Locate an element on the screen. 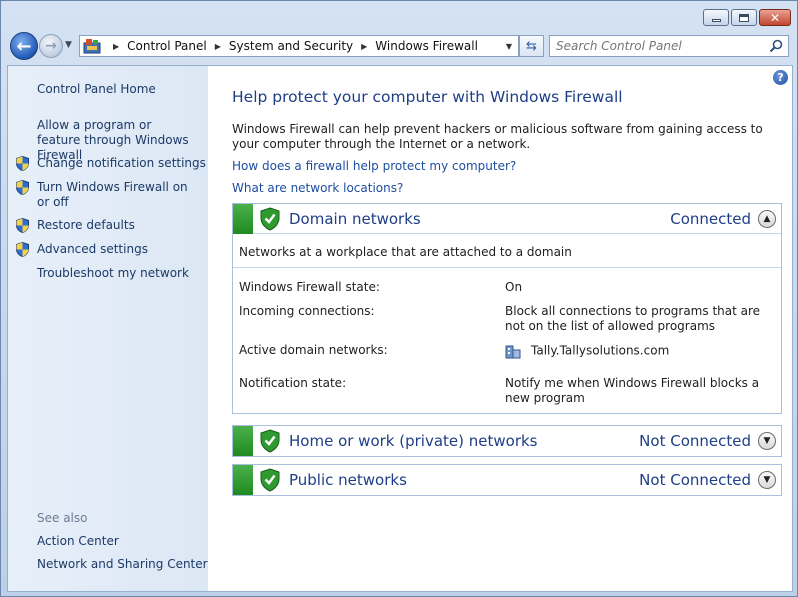 This screenshot has height=597, width=798. close-icon: ✕ is located at coordinates (775, 17).